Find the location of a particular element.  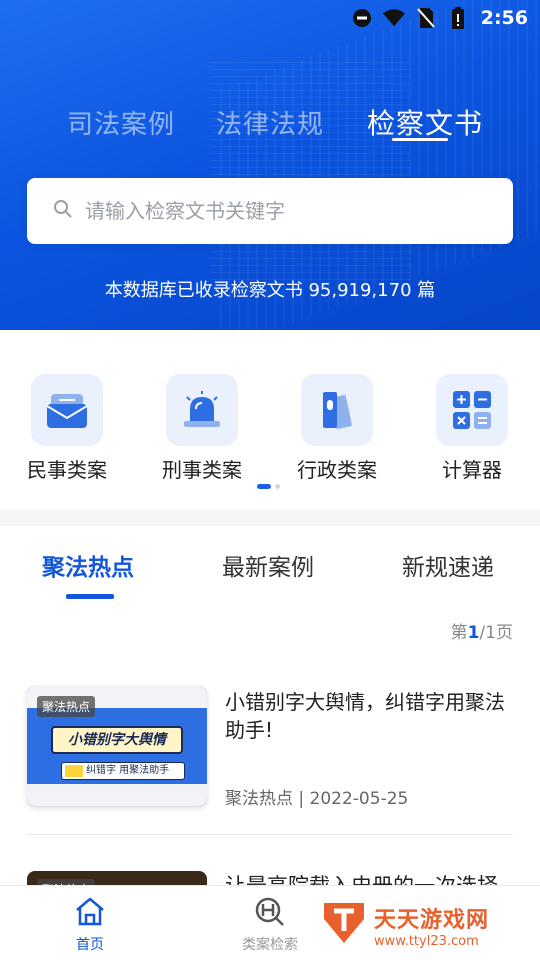

watermark: 天天游戏网 www.ttyl23.com is located at coordinates (424, 925).